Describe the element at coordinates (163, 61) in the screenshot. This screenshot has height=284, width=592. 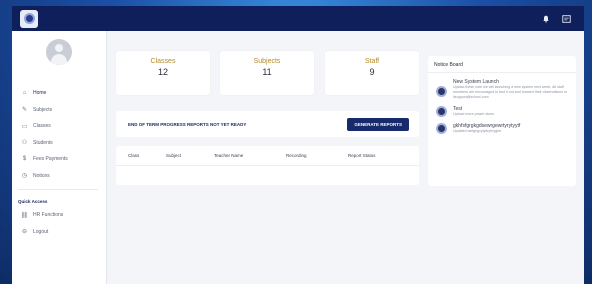
I see `stat-label: Classes` at that location.